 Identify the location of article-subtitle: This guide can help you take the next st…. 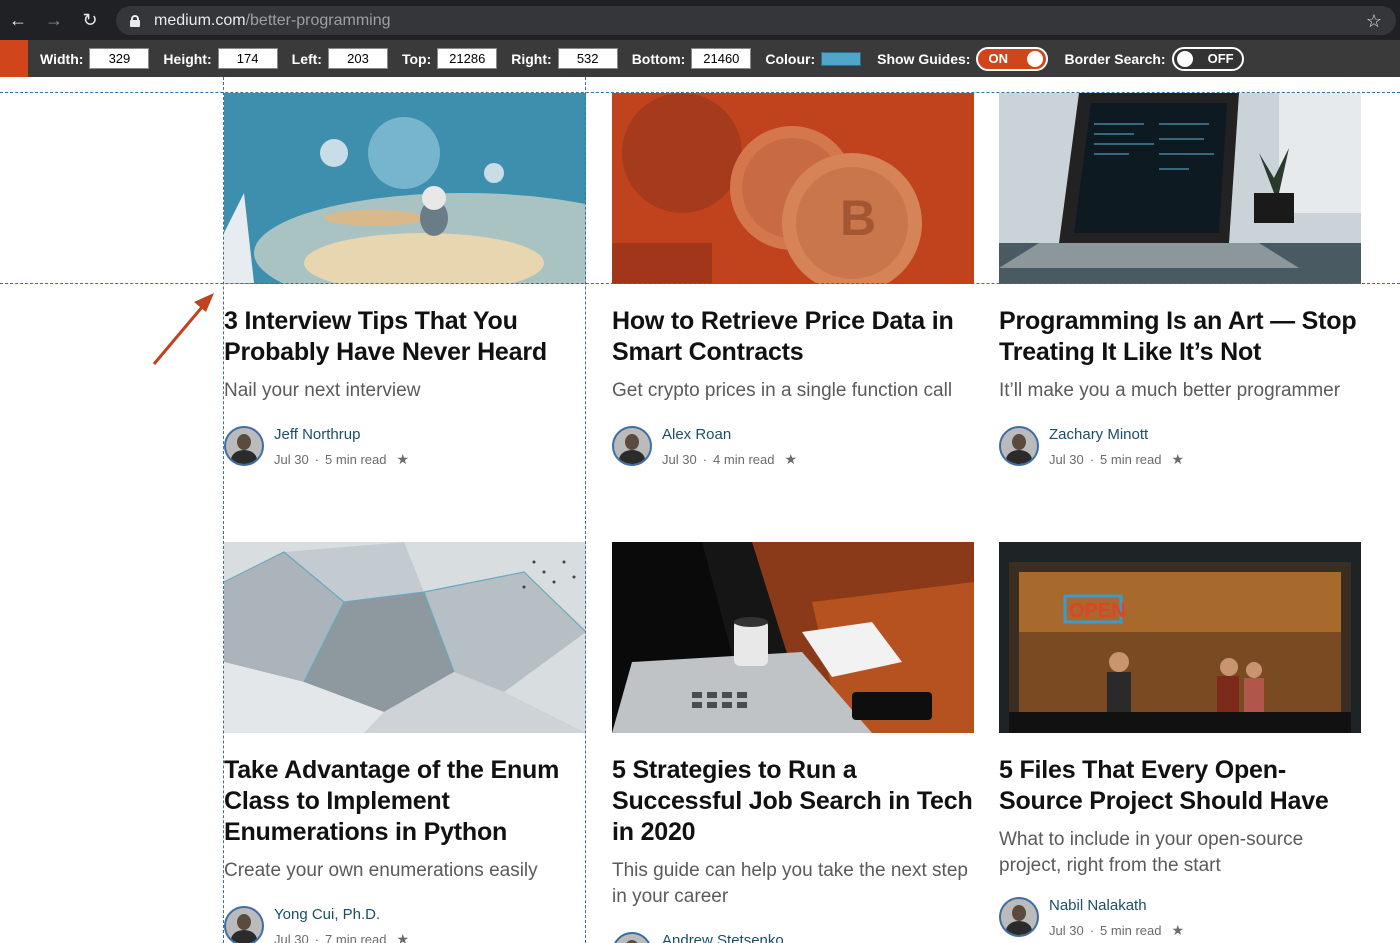
(793, 884).